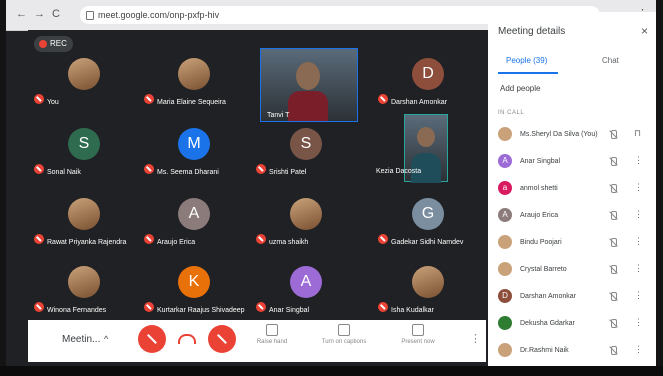 This screenshot has height=376, width=663. I want to click on avatar: a, so click(505, 188).